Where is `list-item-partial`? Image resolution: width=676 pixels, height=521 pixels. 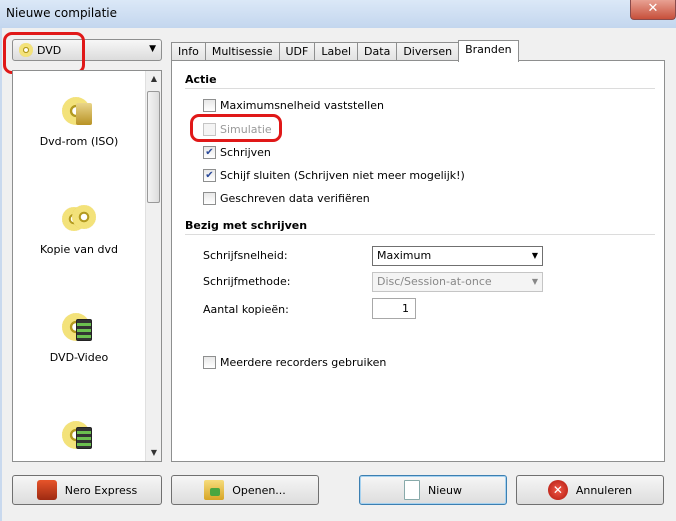
list-item-partial is located at coordinates (79, 438).